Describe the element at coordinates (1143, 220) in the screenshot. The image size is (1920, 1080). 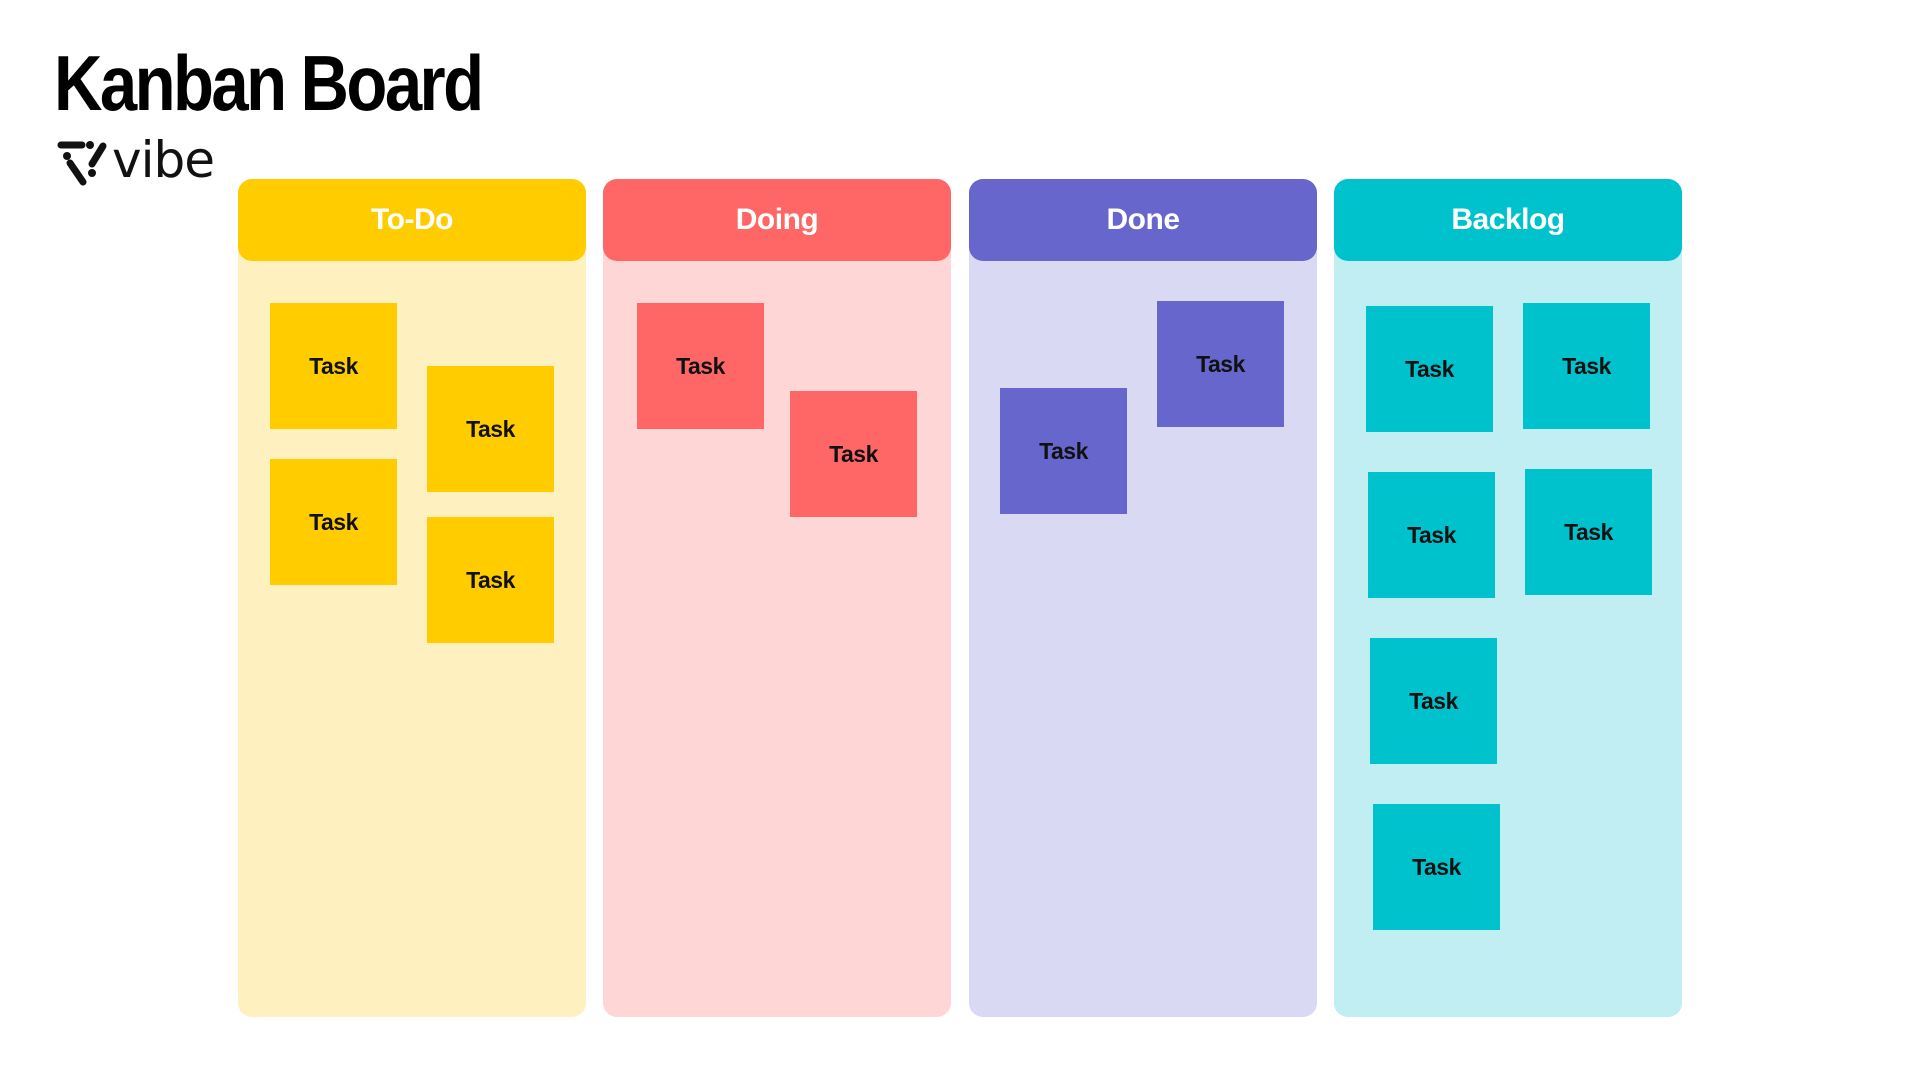
I see `column-header-done: Done` at that location.